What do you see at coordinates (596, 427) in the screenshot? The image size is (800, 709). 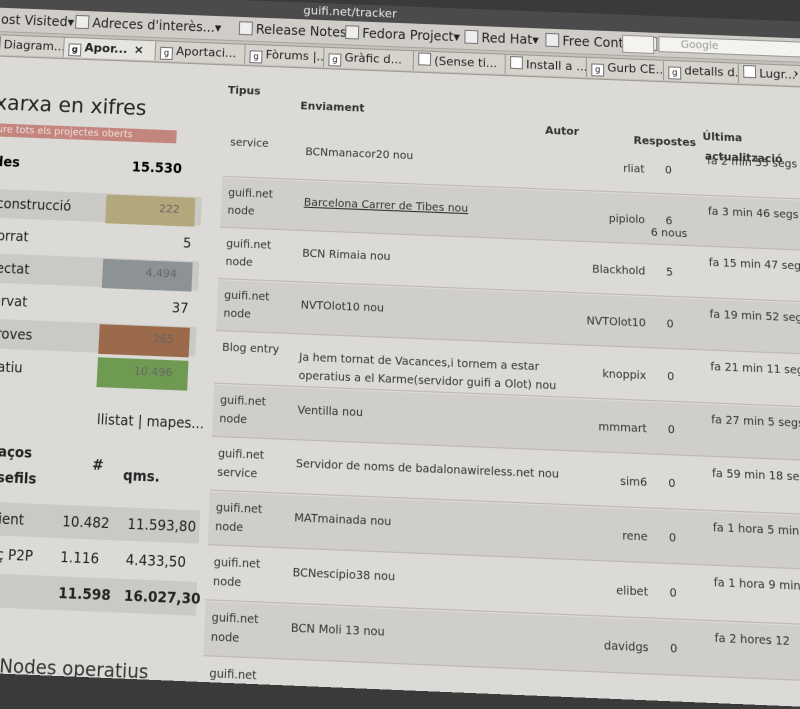 I see `row-author: mmmart` at bounding box center [596, 427].